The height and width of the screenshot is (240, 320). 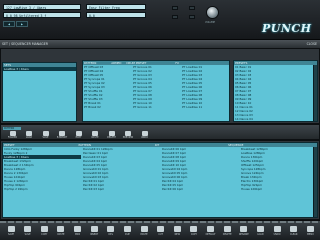 What do you see at coordinates (144, 137) in the screenshot?
I see `toolbar-button-label: UNDO` at bounding box center [144, 137].